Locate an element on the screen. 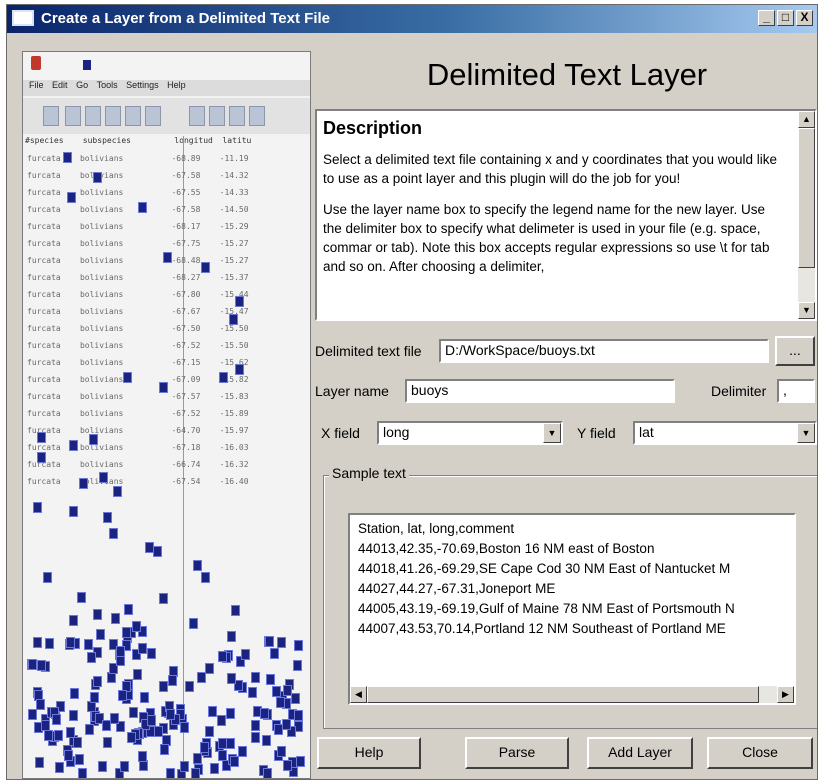 This screenshot has height=783, width=820. scroll-up-icon: ▲ is located at coordinates (806, 119).